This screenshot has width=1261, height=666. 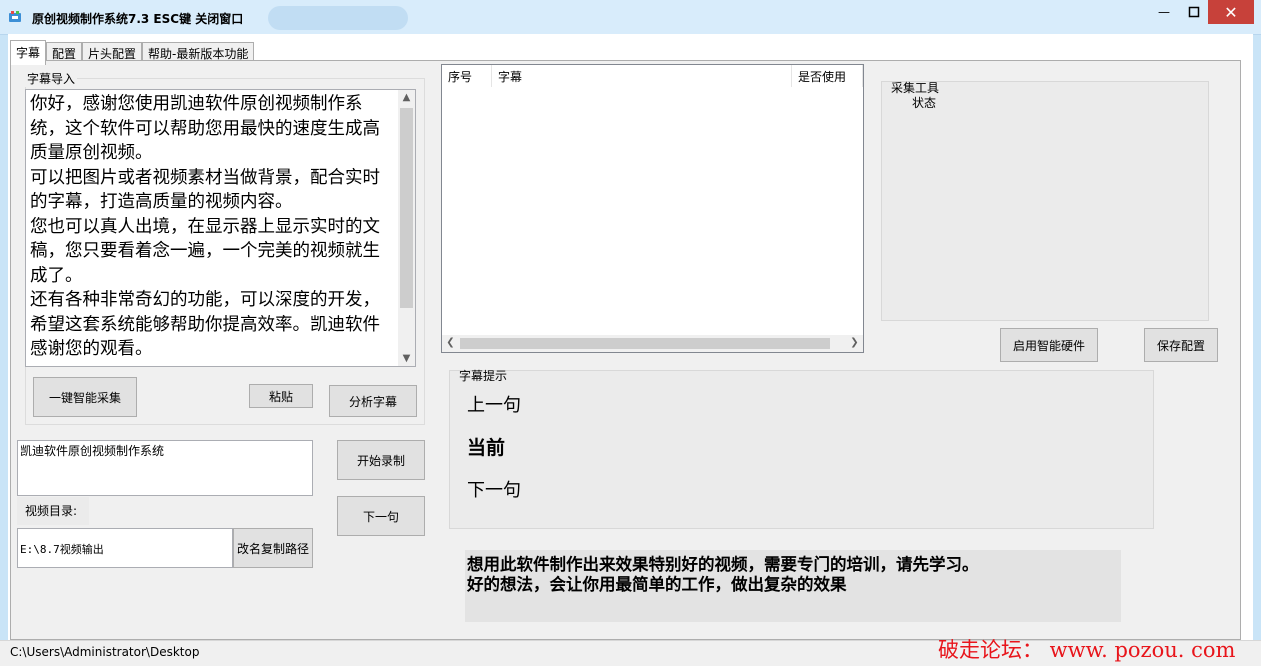 What do you see at coordinates (381, 516) in the screenshot?
I see `next-sentence-button: 下一句` at bounding box center [381, 516].